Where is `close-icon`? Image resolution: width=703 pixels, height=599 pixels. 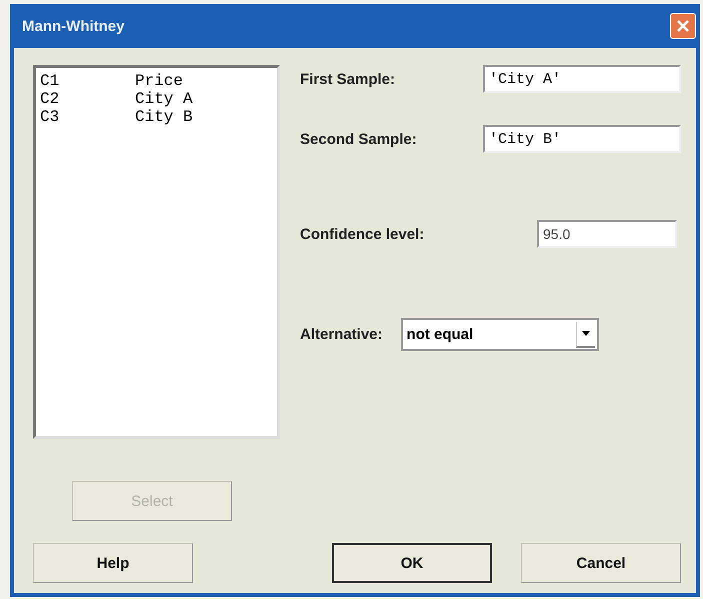 close-icon is located at coordinates (683, 26).